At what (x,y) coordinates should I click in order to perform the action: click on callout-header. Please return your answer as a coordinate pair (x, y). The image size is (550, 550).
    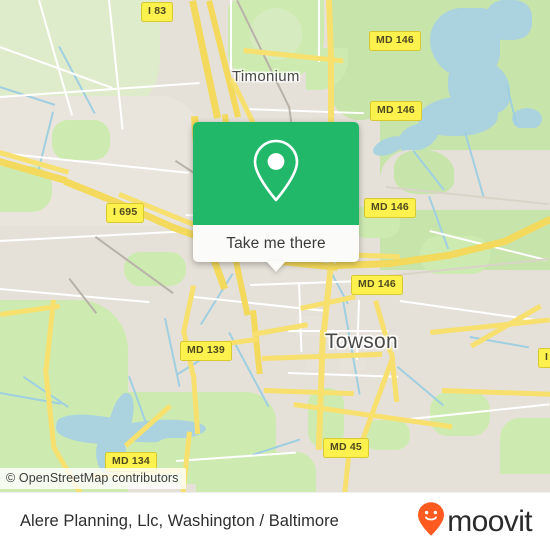
    Looking at the image, I should click on (276, 173).